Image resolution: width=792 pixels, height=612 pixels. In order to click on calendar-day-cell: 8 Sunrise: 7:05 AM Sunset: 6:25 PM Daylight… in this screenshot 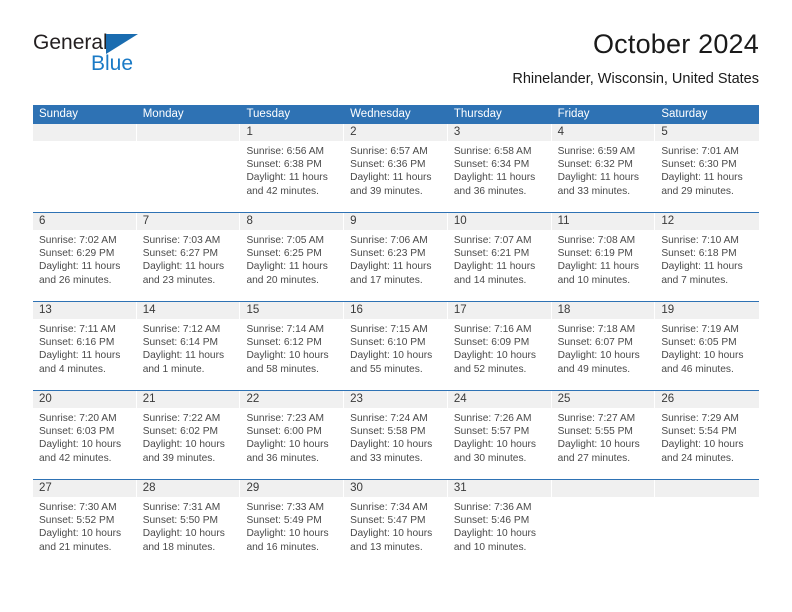, I will do `click(292, 257)`.